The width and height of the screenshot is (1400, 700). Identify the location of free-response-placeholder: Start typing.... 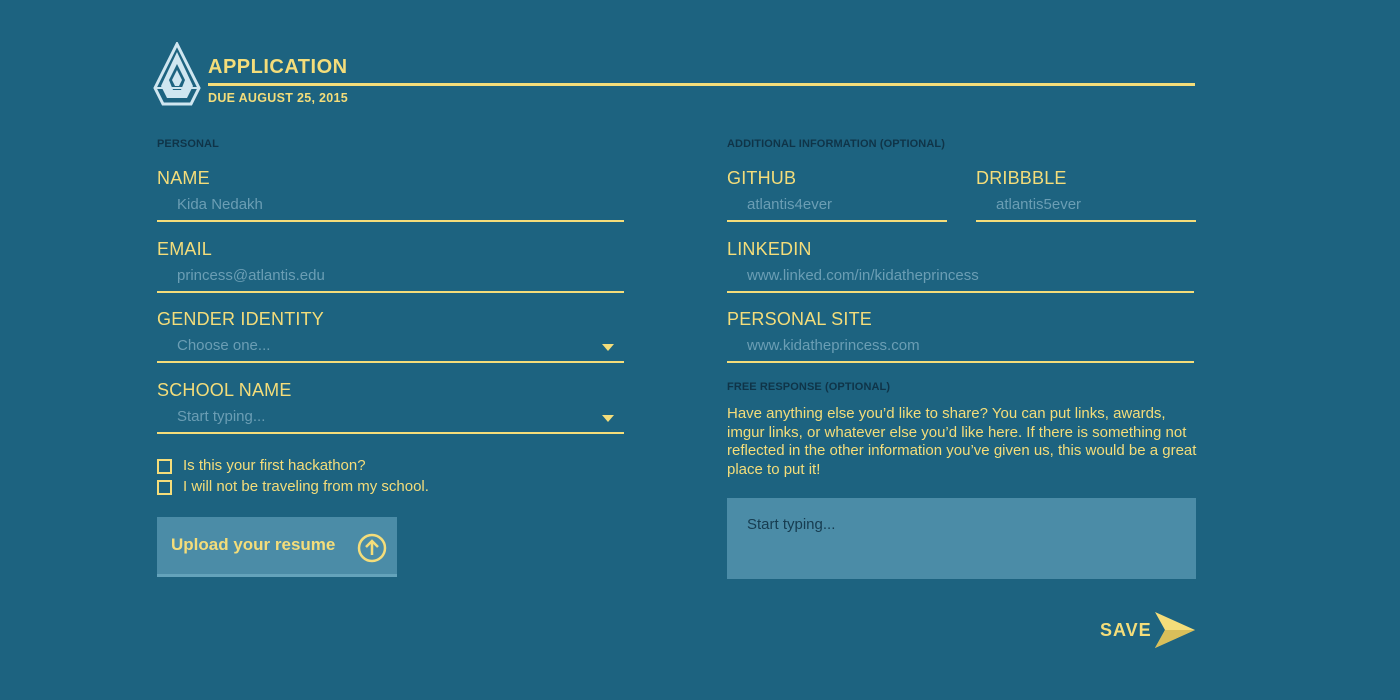
(791, 524).